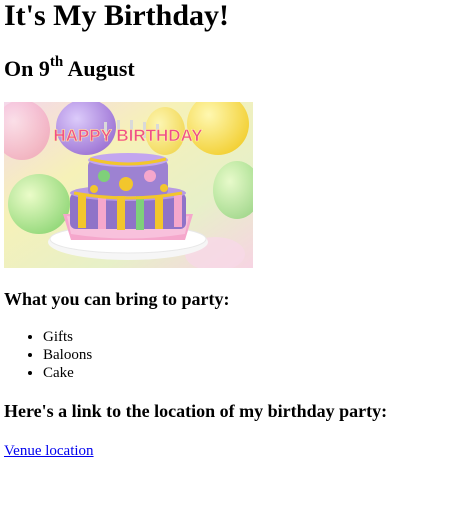 This screenshot has height=505, width=449. What do you see at coordinates (101, 68) in the screenshot?
I see `party-date-month: August` at bounding box center [101, 68].